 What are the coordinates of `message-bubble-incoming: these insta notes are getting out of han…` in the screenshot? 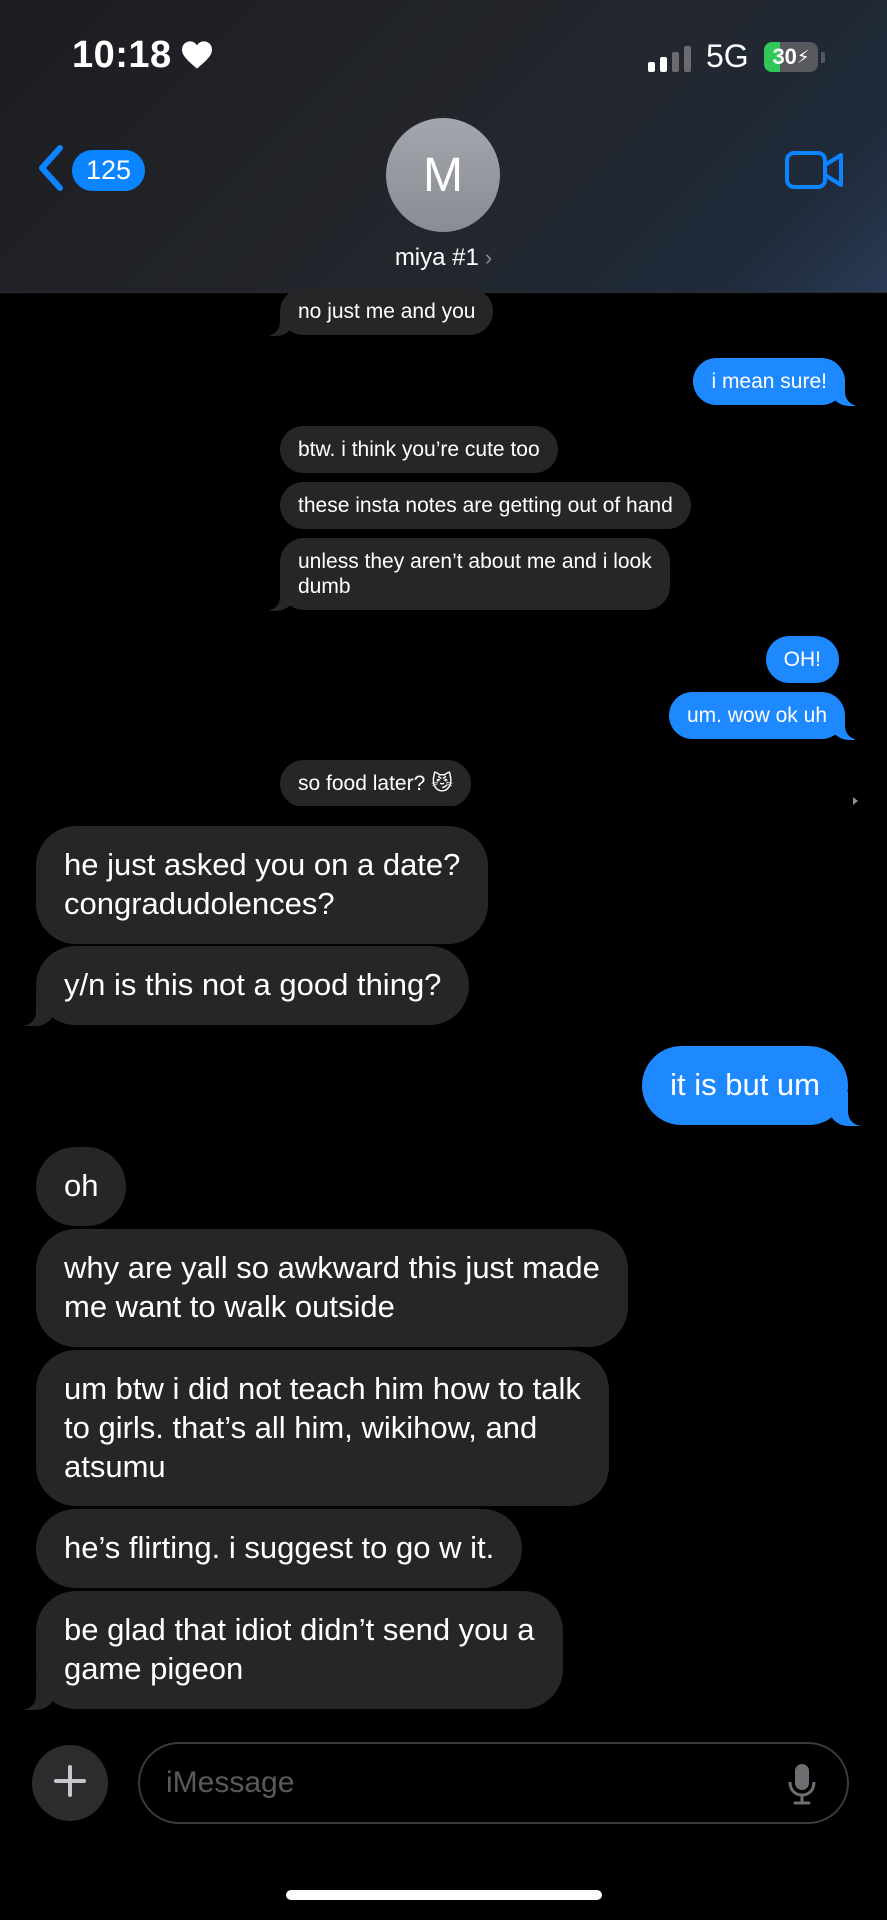 It's located at (485, 506).